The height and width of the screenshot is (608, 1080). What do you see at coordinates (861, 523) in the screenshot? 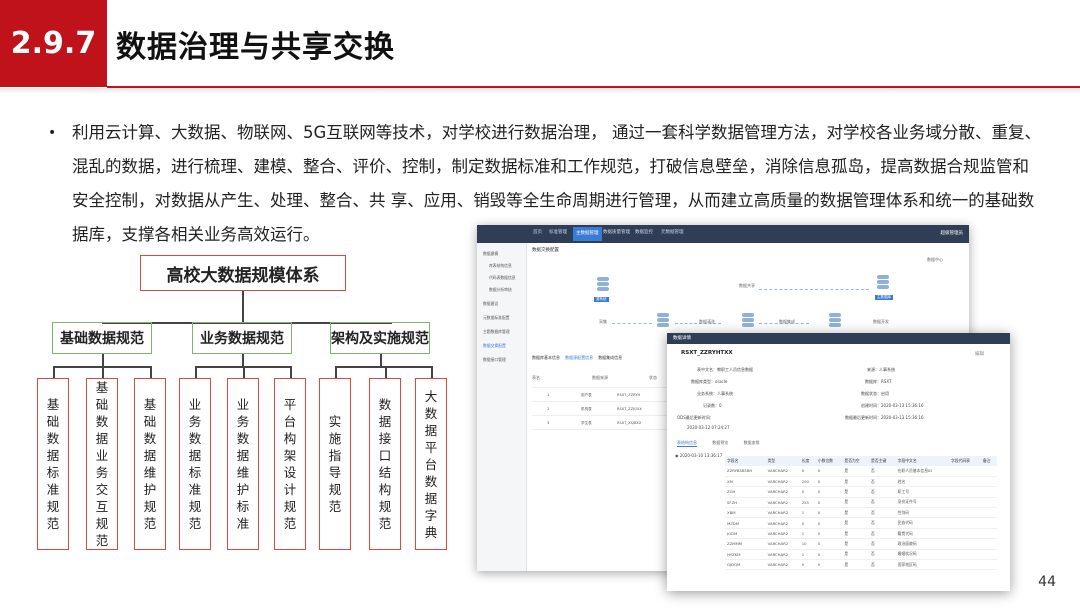
I see `table-row: MZDM VARCHAR2 0 0 是否民族代码` at bounding box center [861, 523].